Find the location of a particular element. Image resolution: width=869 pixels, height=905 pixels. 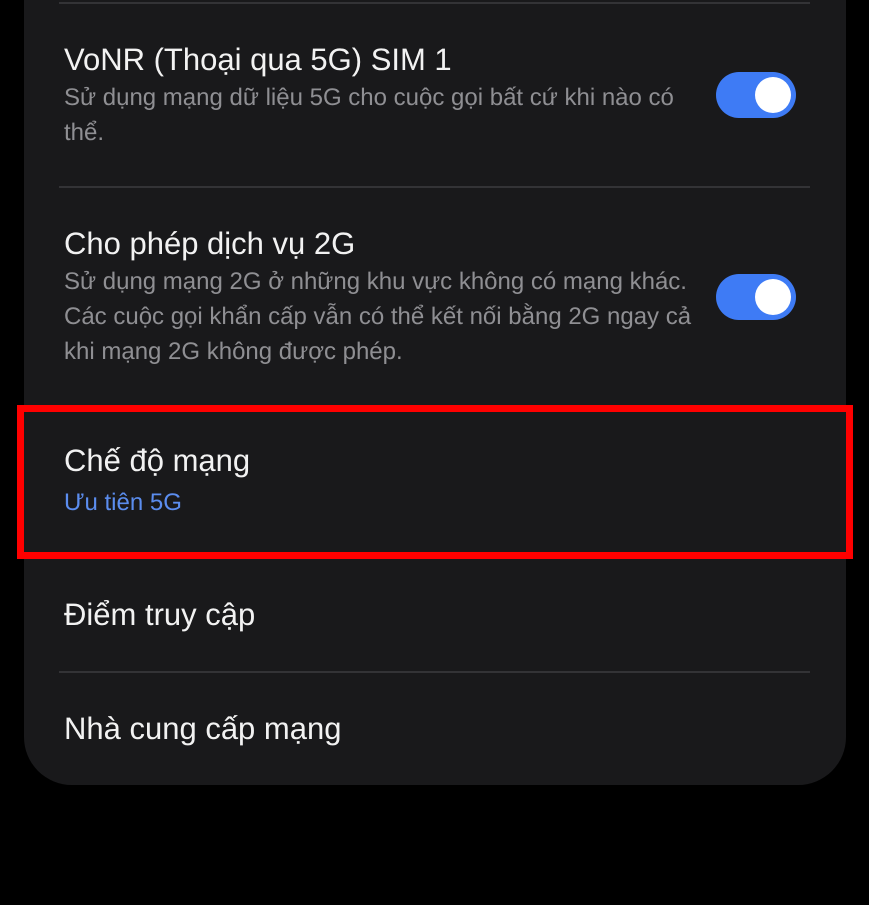

setting-title: VoNR (Thoại qua 5G) SIM 1 is located at coordinates (258, 60).